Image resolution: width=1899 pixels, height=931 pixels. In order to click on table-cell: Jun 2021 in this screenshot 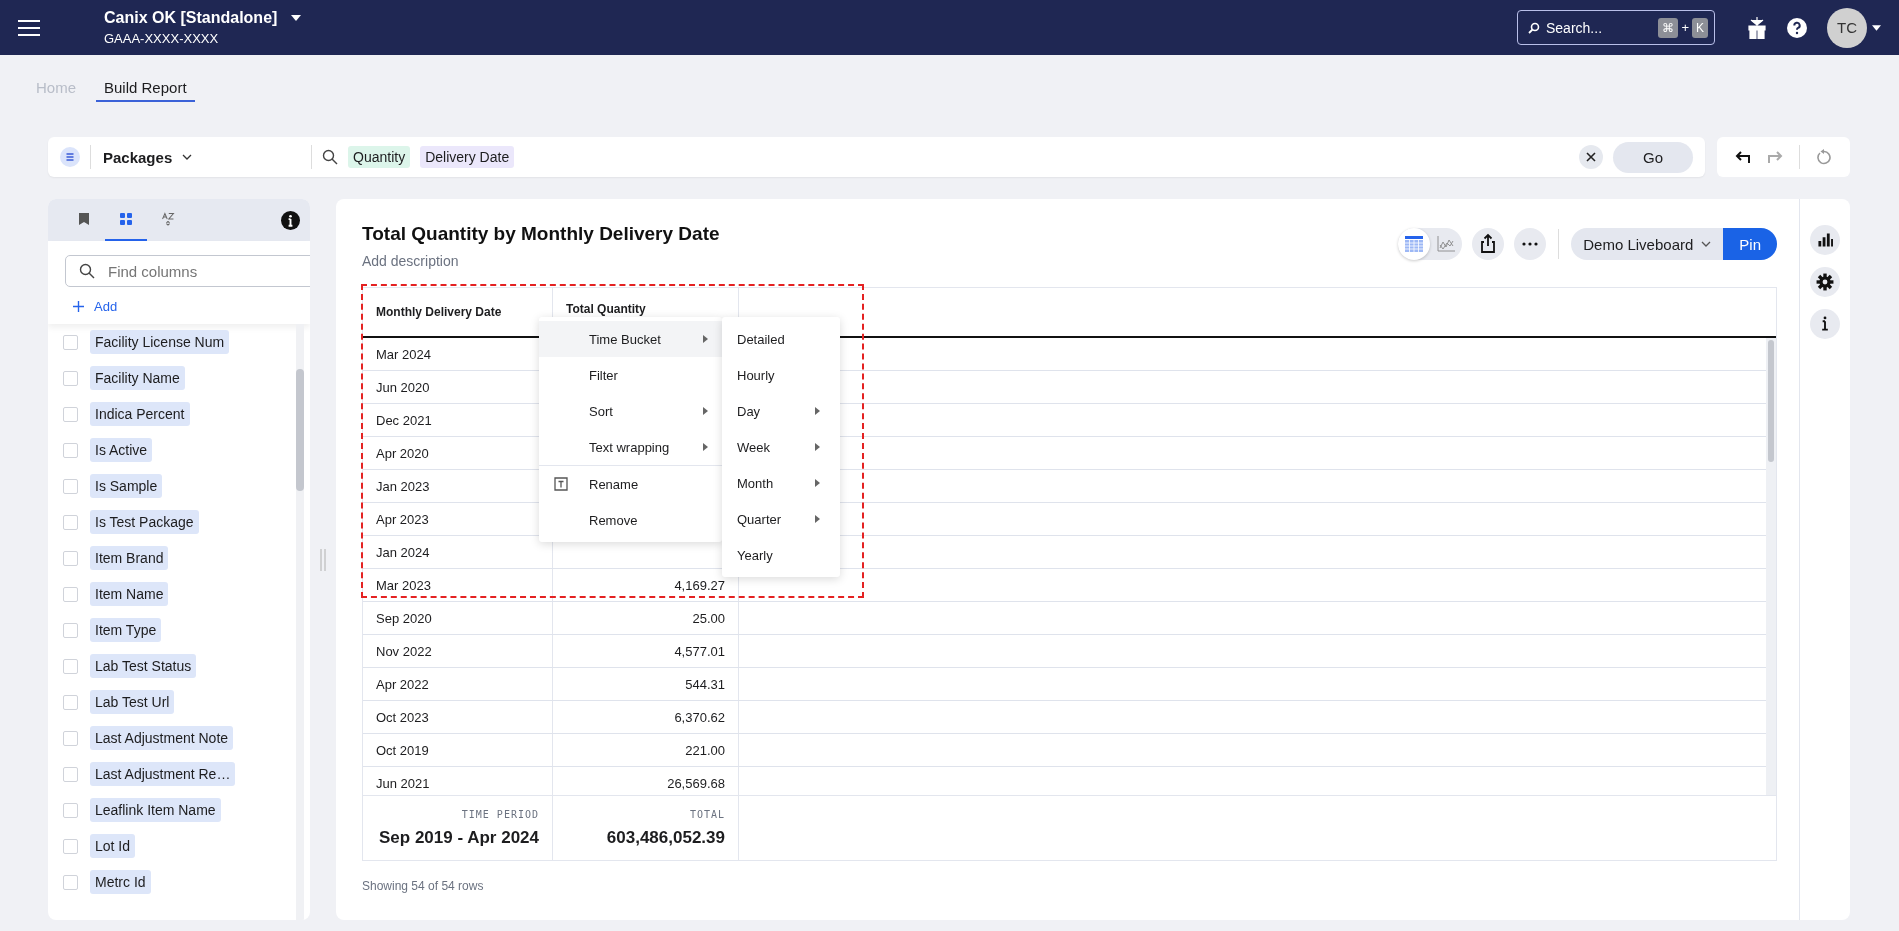, I will do `click(458, 781)`.